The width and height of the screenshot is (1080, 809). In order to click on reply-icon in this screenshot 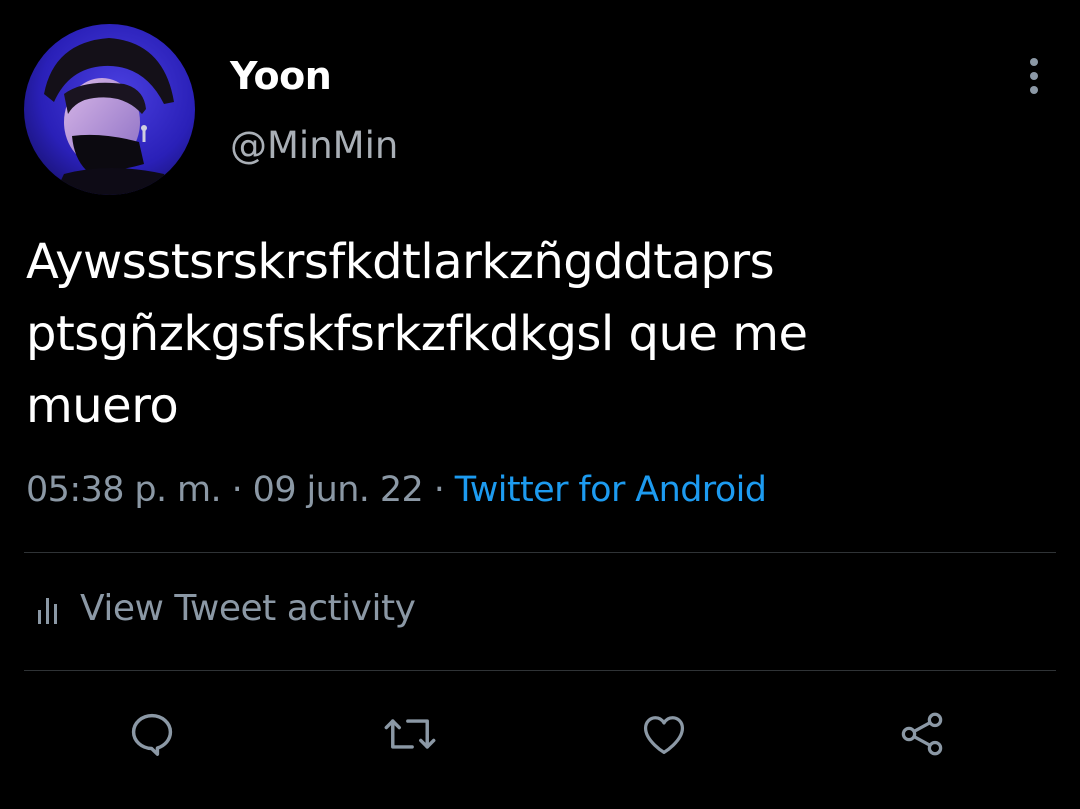, I will do `click(152, 734)`.